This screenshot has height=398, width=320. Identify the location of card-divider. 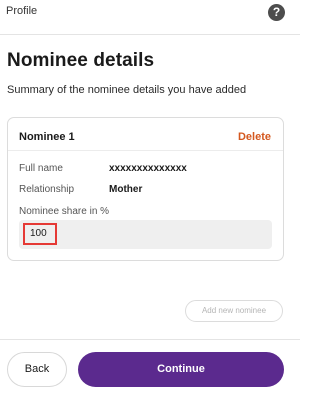
(145, 150).